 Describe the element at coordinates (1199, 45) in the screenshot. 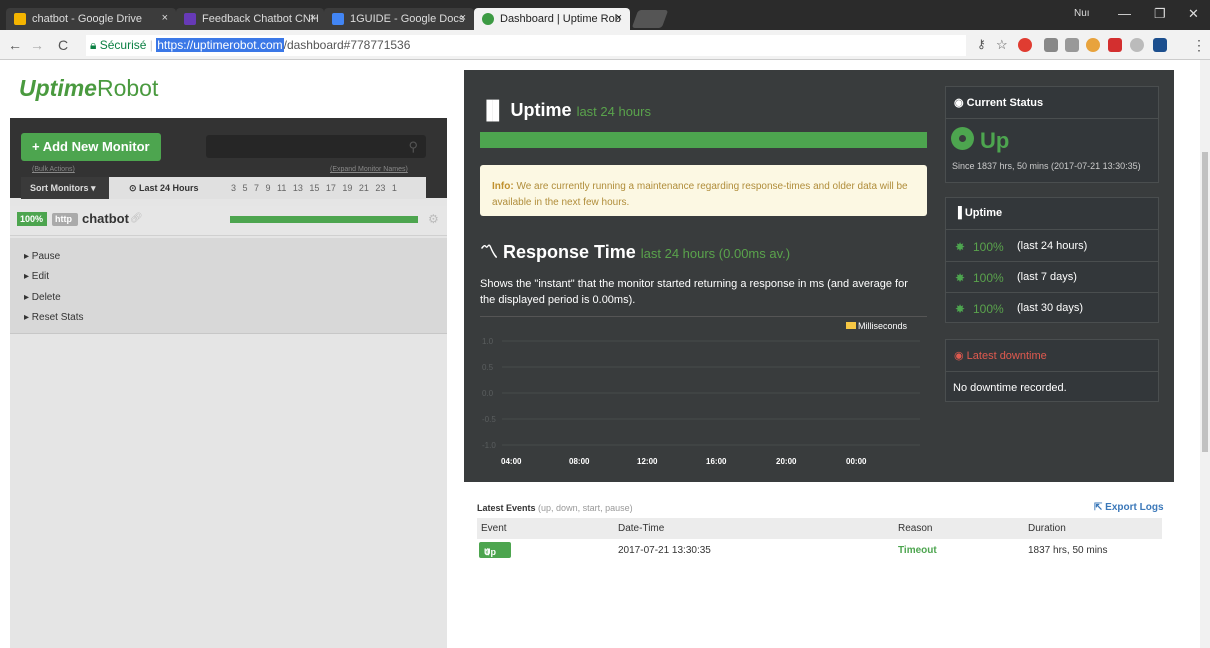

I see `menu-dots-icon: ⋮` at that location.